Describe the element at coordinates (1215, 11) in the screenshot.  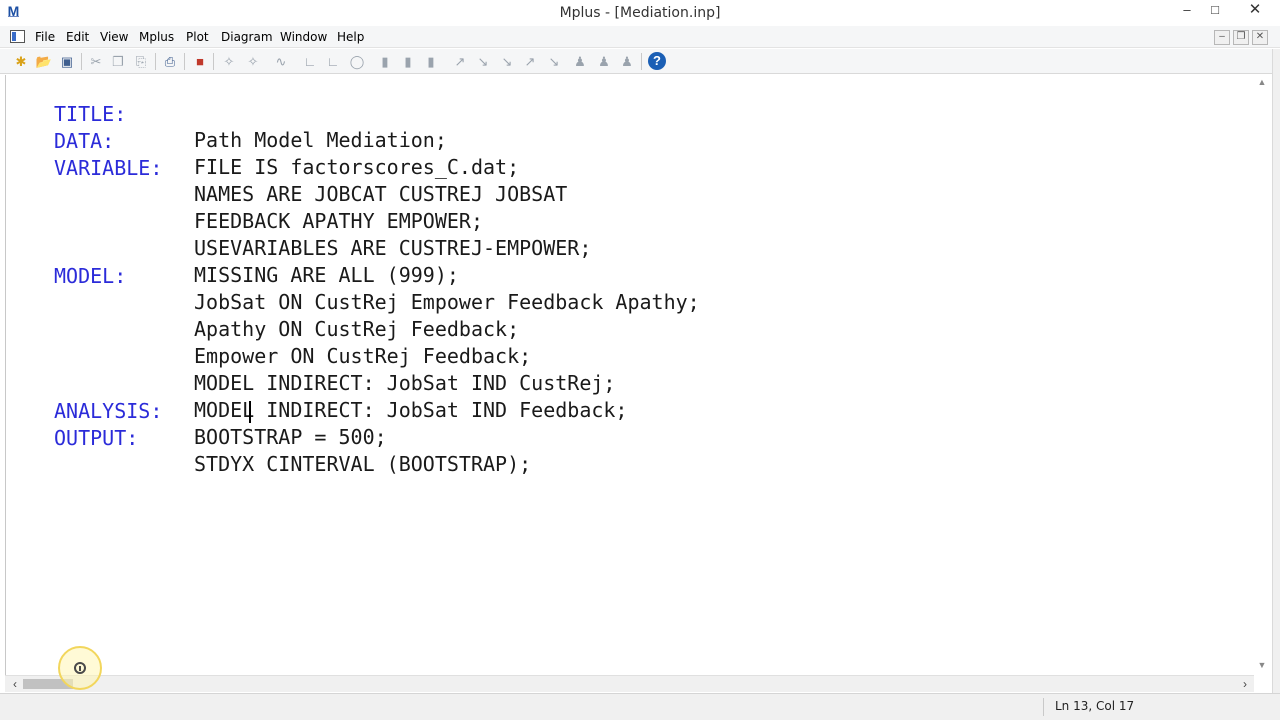
I see `window-maximize-button: □` at that location.